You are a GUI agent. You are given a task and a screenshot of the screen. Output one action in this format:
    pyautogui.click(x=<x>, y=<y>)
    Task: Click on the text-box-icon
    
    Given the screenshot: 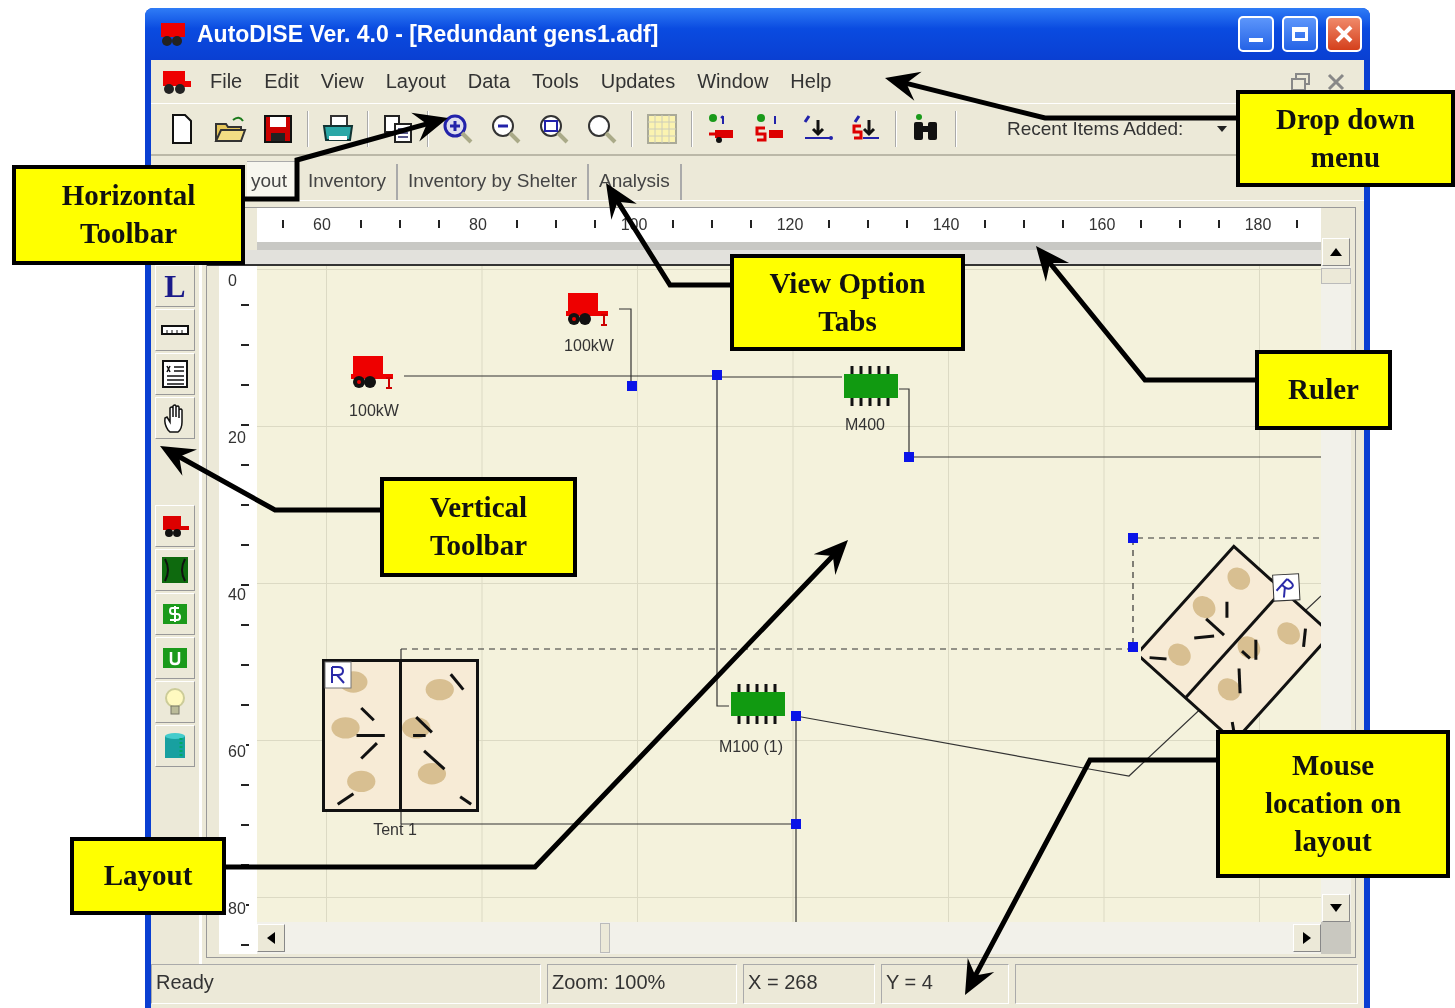 What is the action you would take?
    pyautogui.click(x=175, y=374)
    